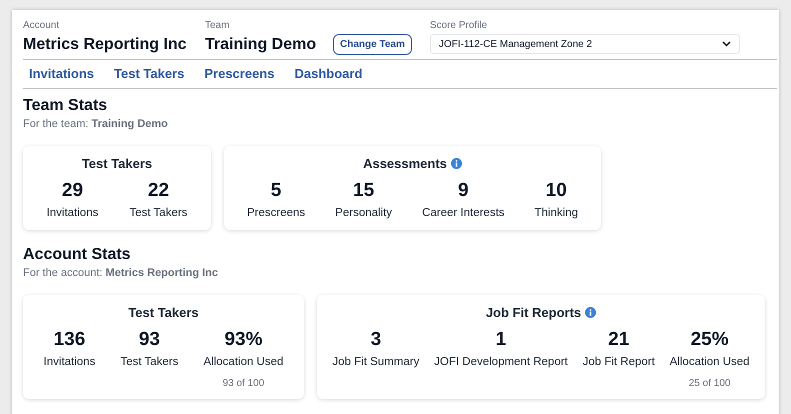 Image resolution: width=791 pixels, height=414 pixels. Describe the element at coordinates (534, 313) in the screenshot. I see `card-title: Job Fit Reports` at that location.